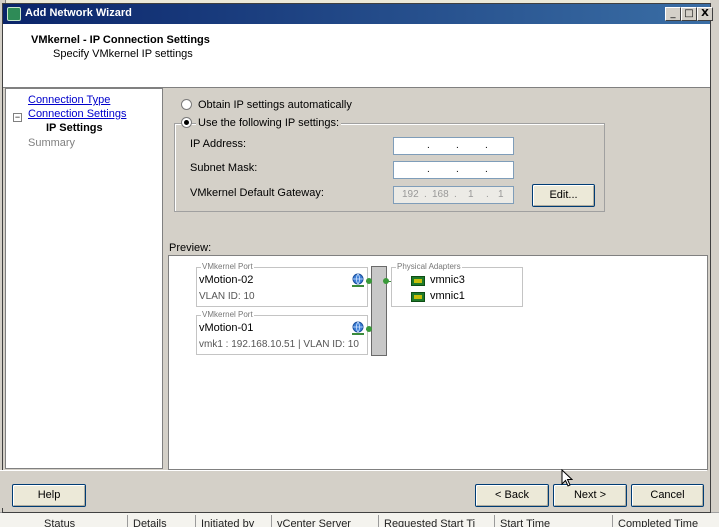 The height and width of the screenshot is (527, 719). What do you see at coordinates (60, 522) in the screenshot?
I see `task-column-status: Status` at bounding box center [60, 522].